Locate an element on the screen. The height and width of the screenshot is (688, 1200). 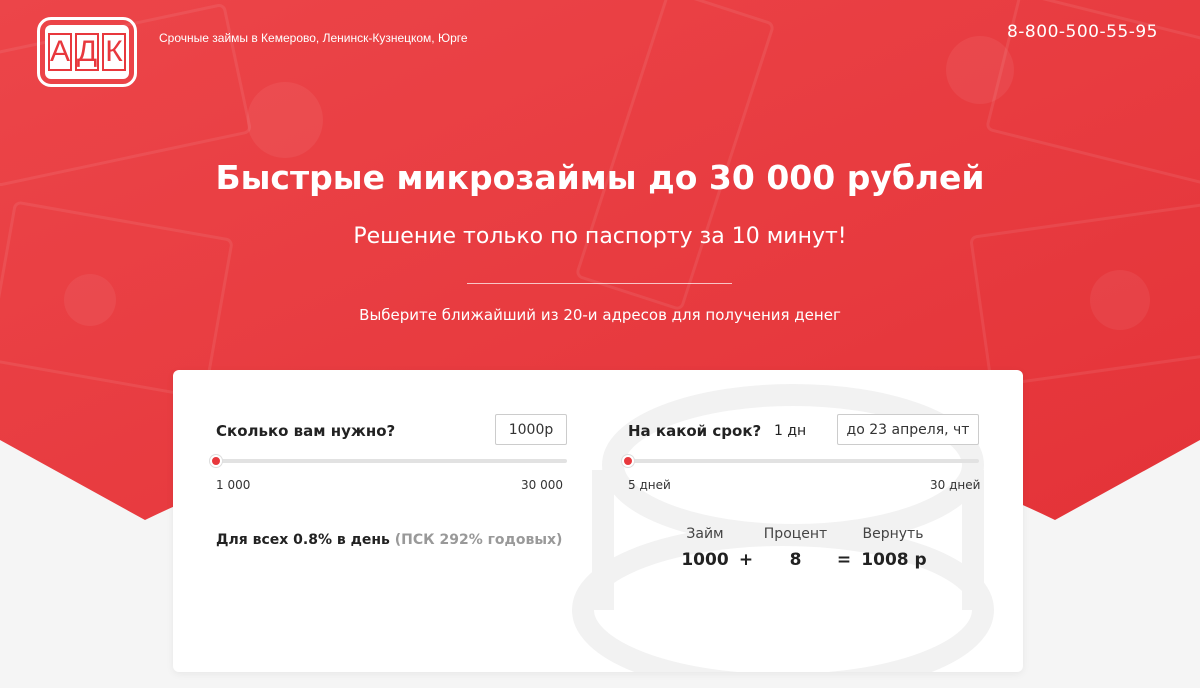
page-subtitle: Решение только по паспорту за 10 минут! is located at coordinates (600, 236).